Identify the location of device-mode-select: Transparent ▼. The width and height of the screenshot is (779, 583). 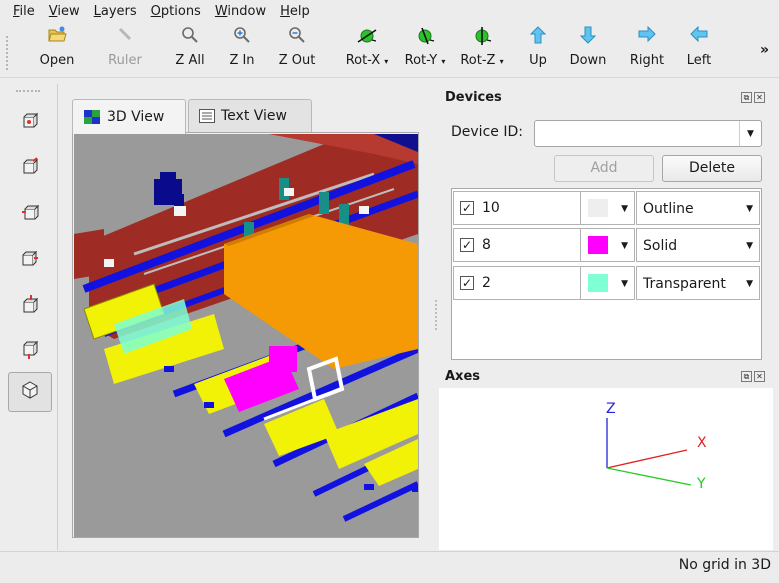
(698, 283).